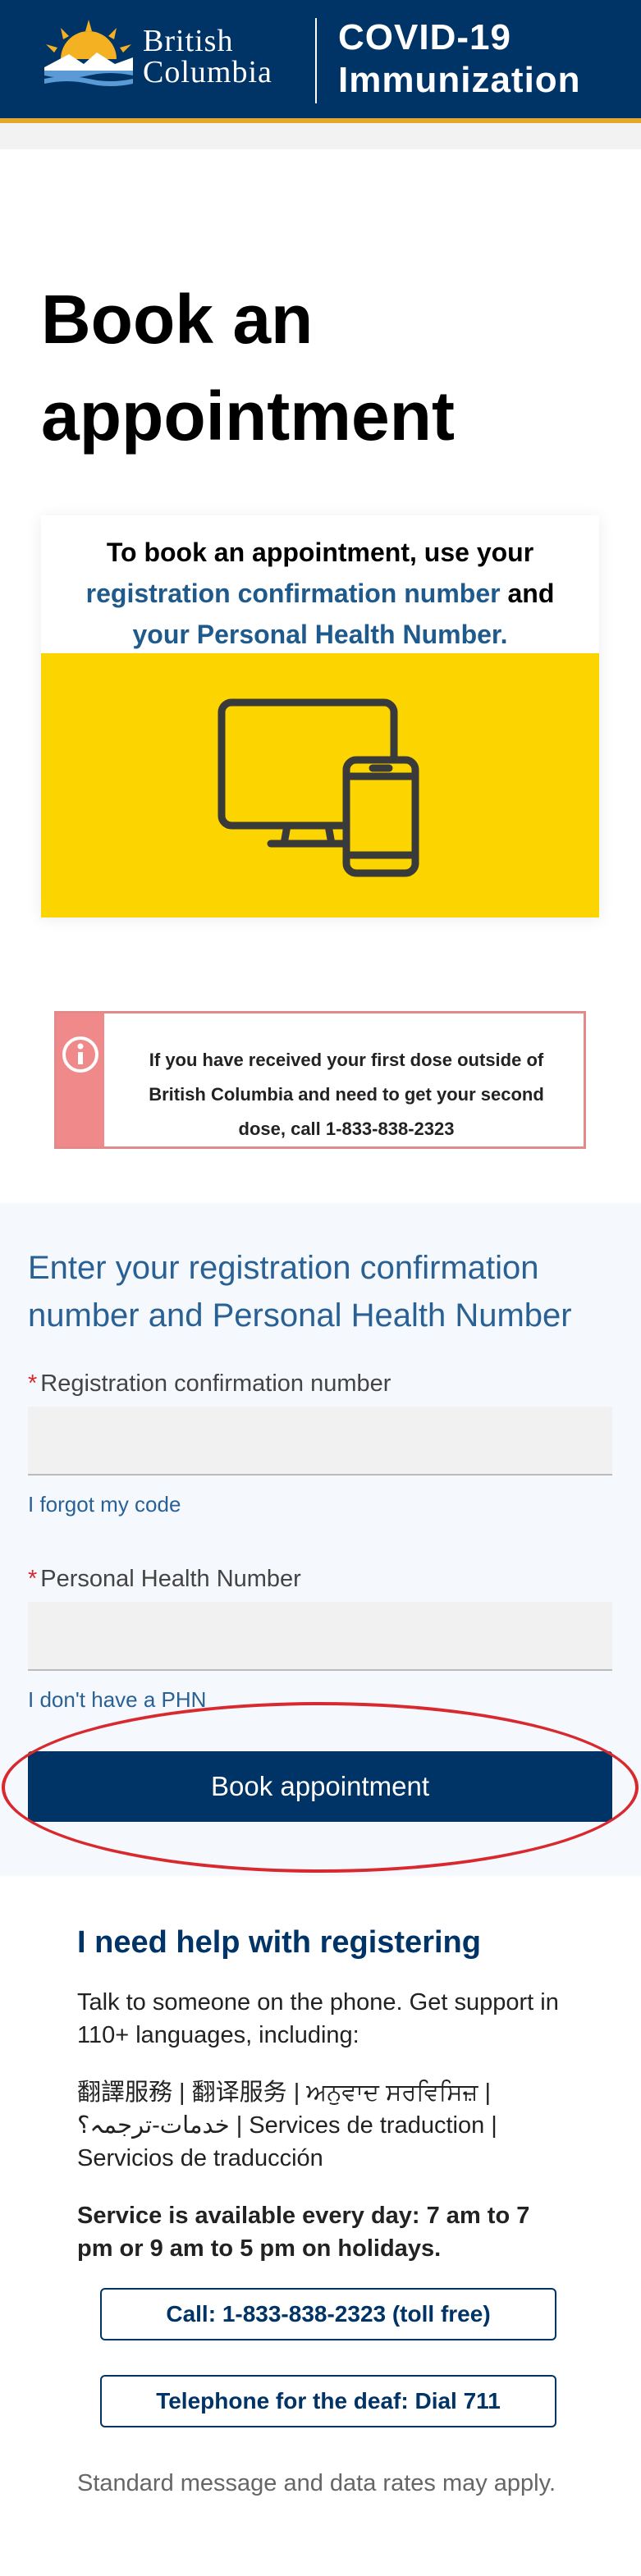 The width and height of the screenshot is (641, 2576). Describe the element at coordinates (80, 1054) in the screenshot. I see `info-icon` at that location.